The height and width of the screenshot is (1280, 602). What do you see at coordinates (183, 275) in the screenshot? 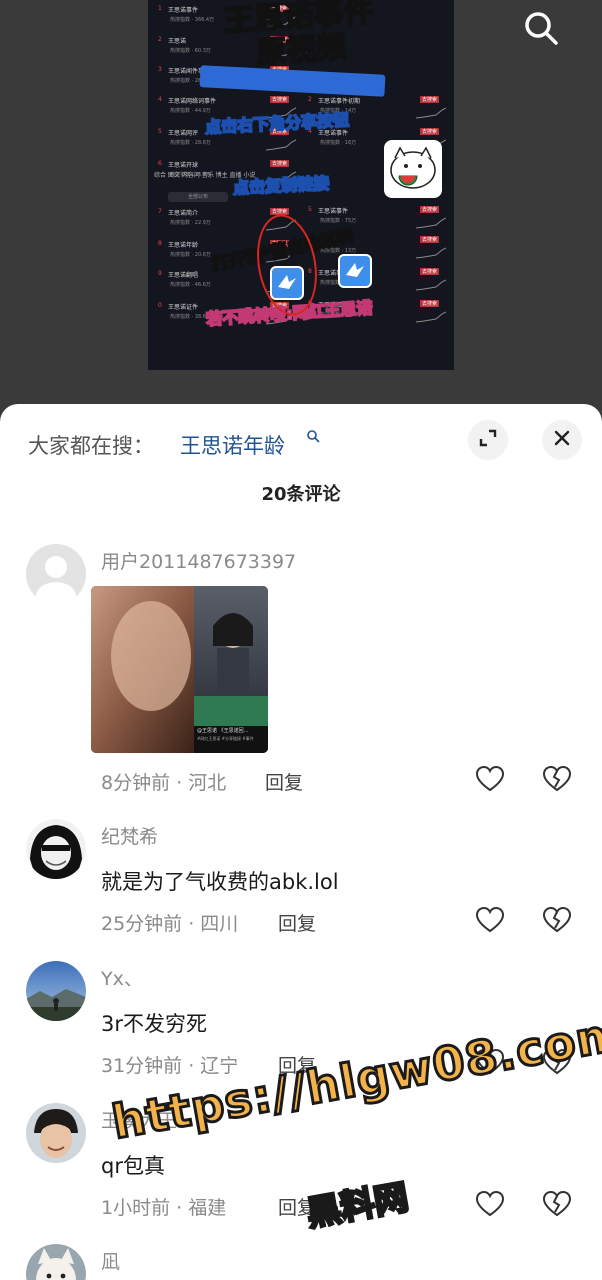
I see `video-row-title: 王思诺翻唱` at bounding box center [183, 275].